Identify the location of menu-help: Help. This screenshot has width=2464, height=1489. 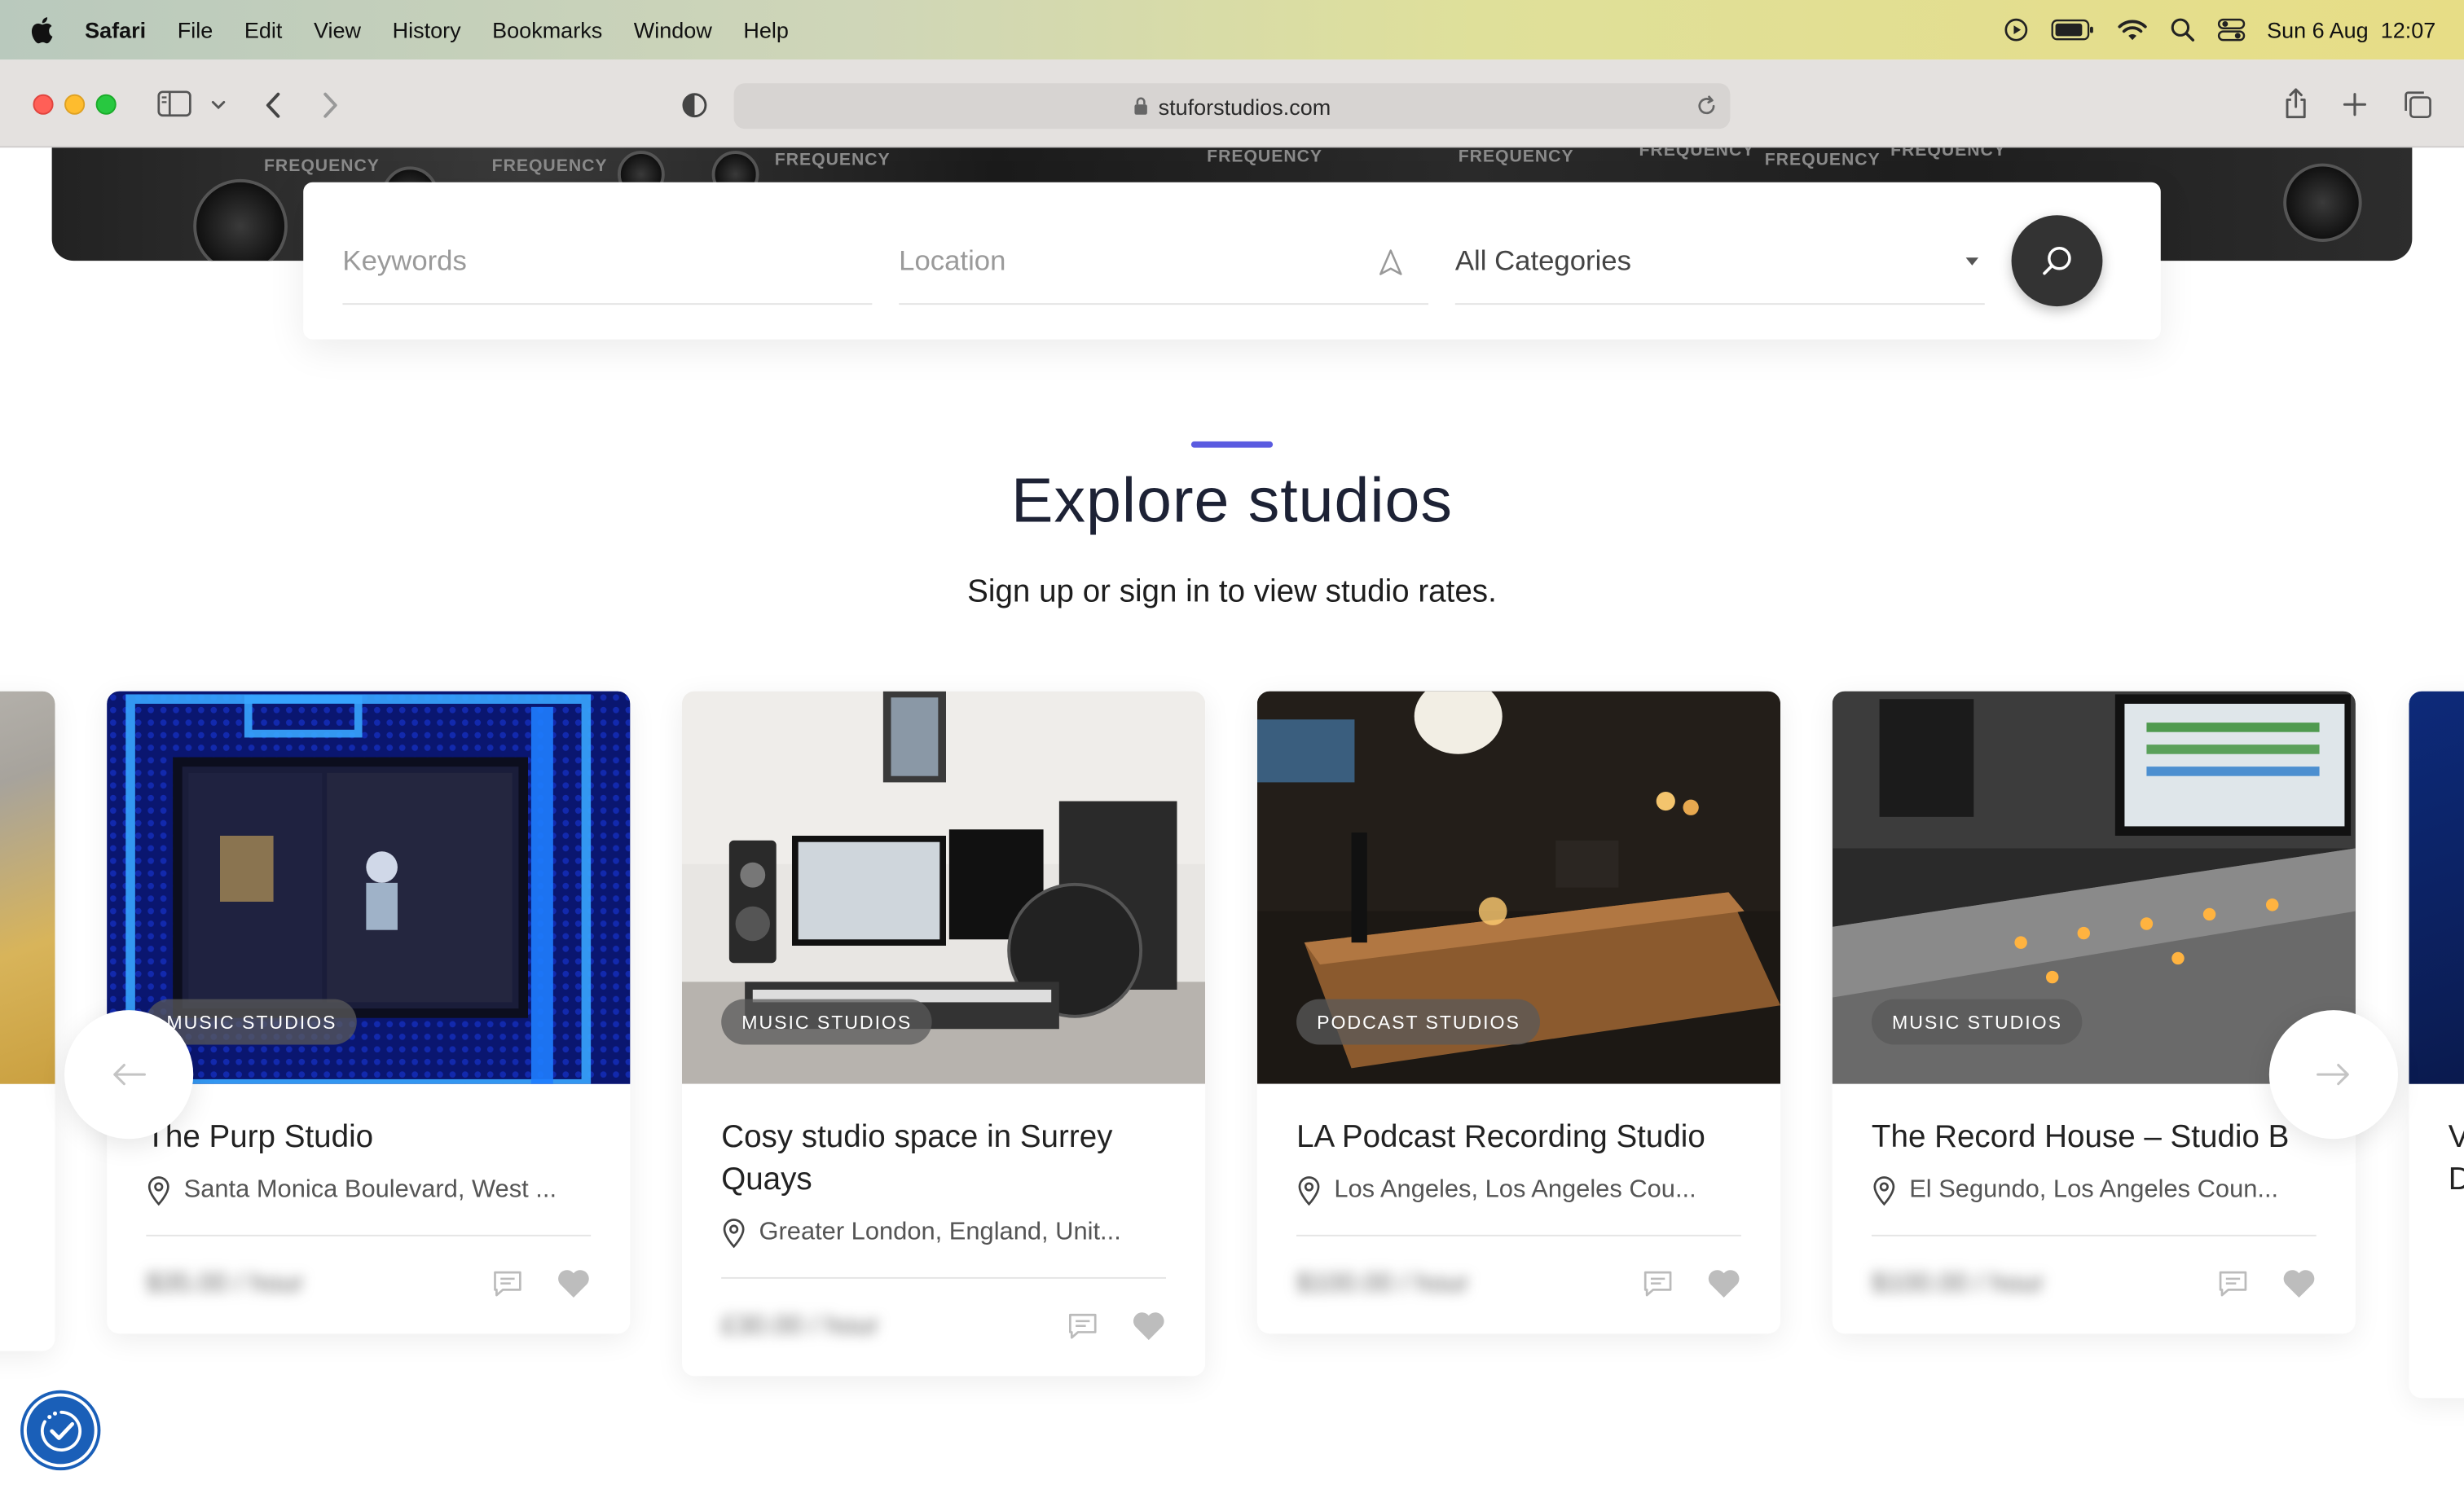
(766, 29).